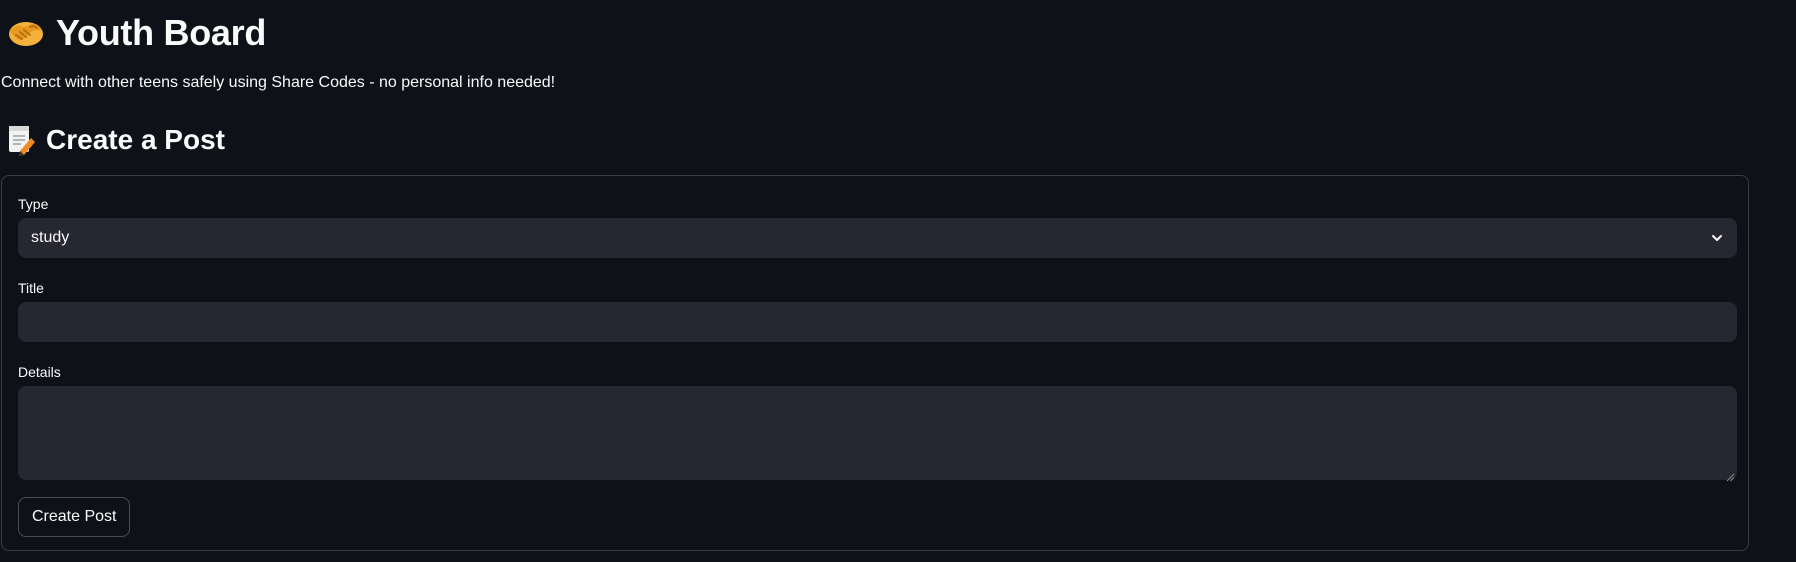 This screenshot has height=562, width=1796. What do you see at coordinates (50, 237) in the screenshot?
I see `type-select-value: study` at bounding box center [50, 237].